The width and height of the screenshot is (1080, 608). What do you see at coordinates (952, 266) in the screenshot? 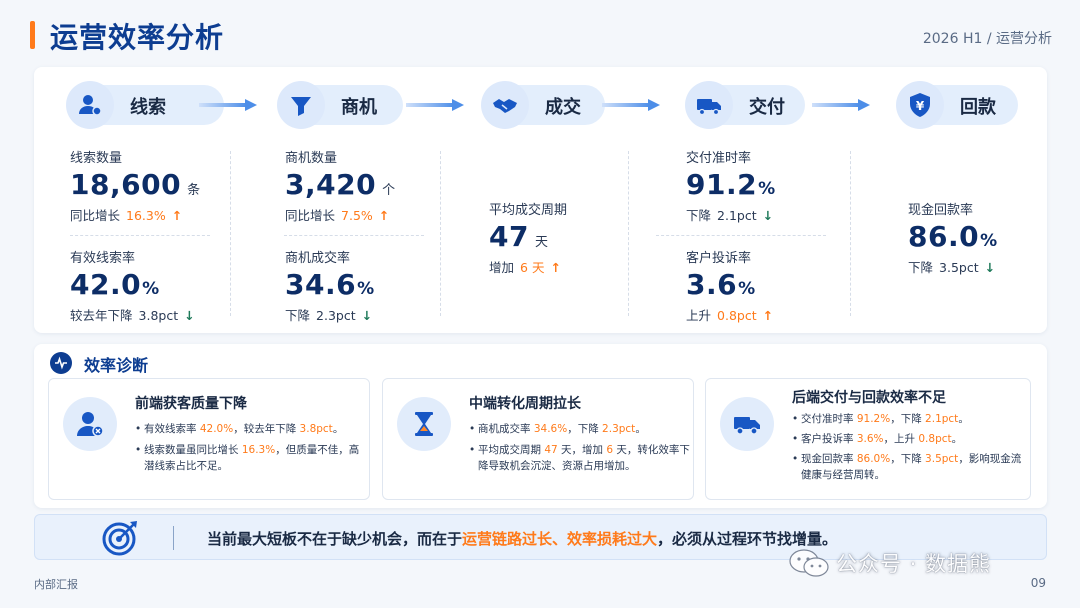
I see `metric-change: 下降 3.5pct ↓` at bounding box center [952, 266].